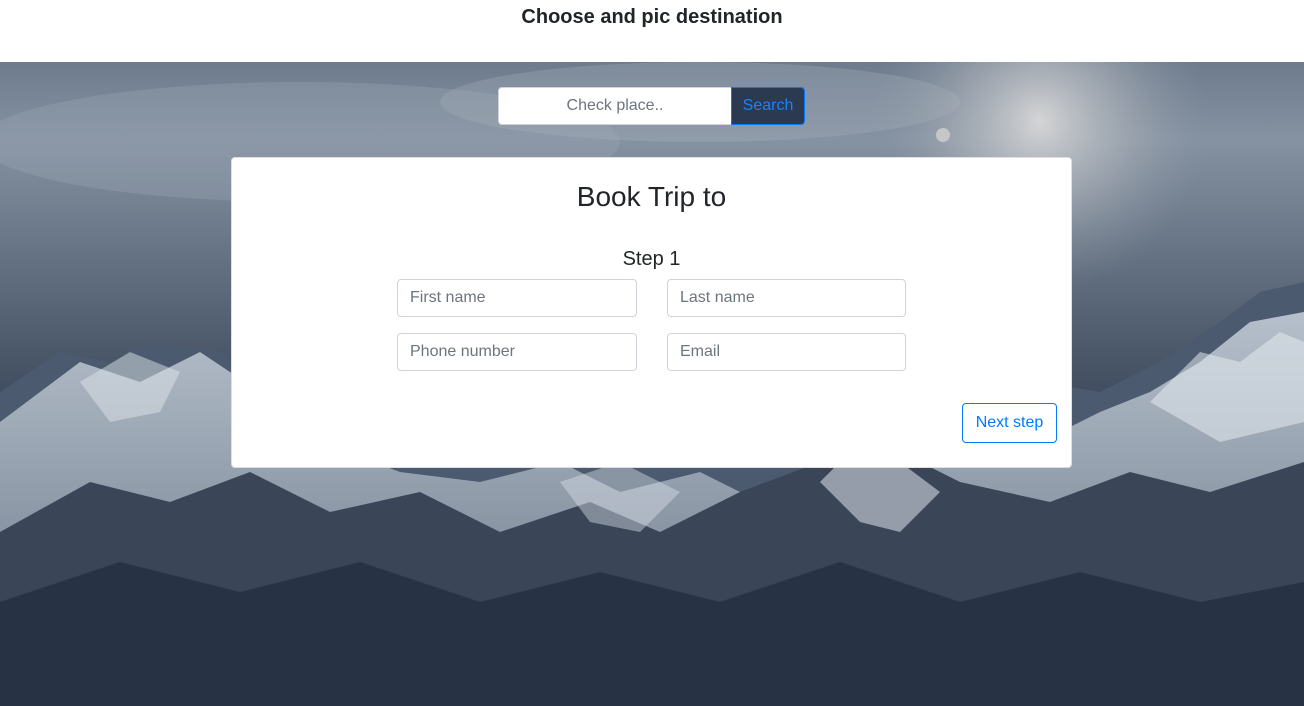 The width and height of the screenshot is (1304, 706). I want to click on first-name-field, so click(517, 298).